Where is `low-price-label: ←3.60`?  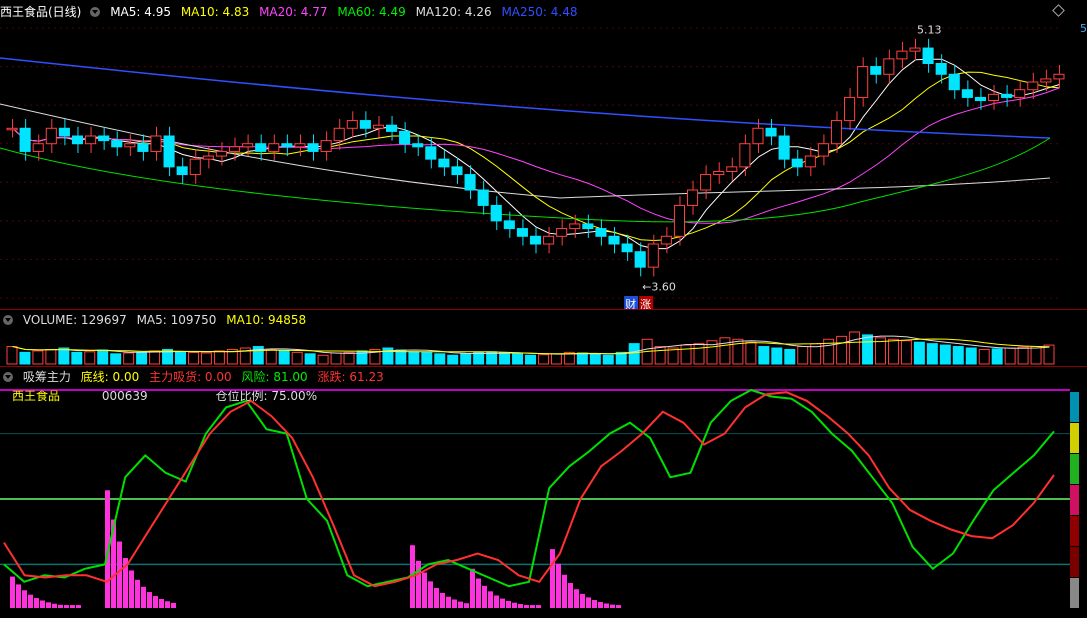 low-price-label: ←3.60 is located at coordinates (659, 286).